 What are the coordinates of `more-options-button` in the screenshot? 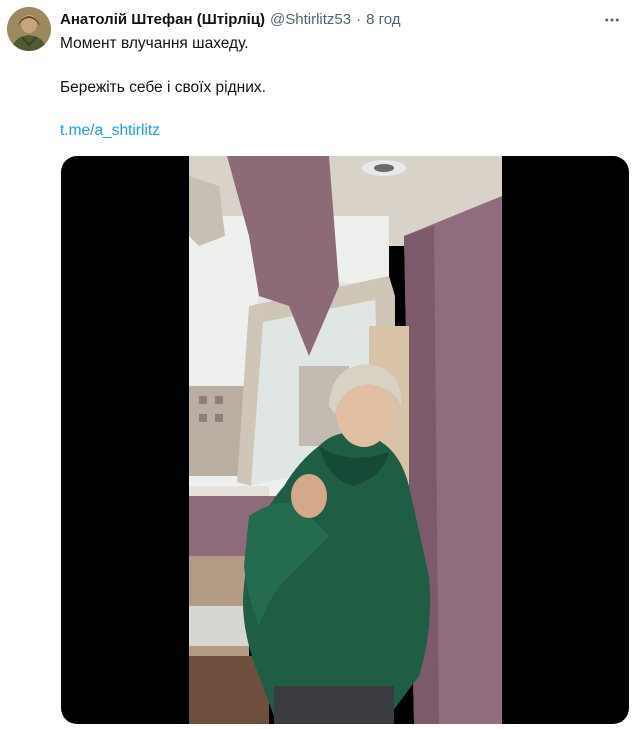 It's located at (612, 20).